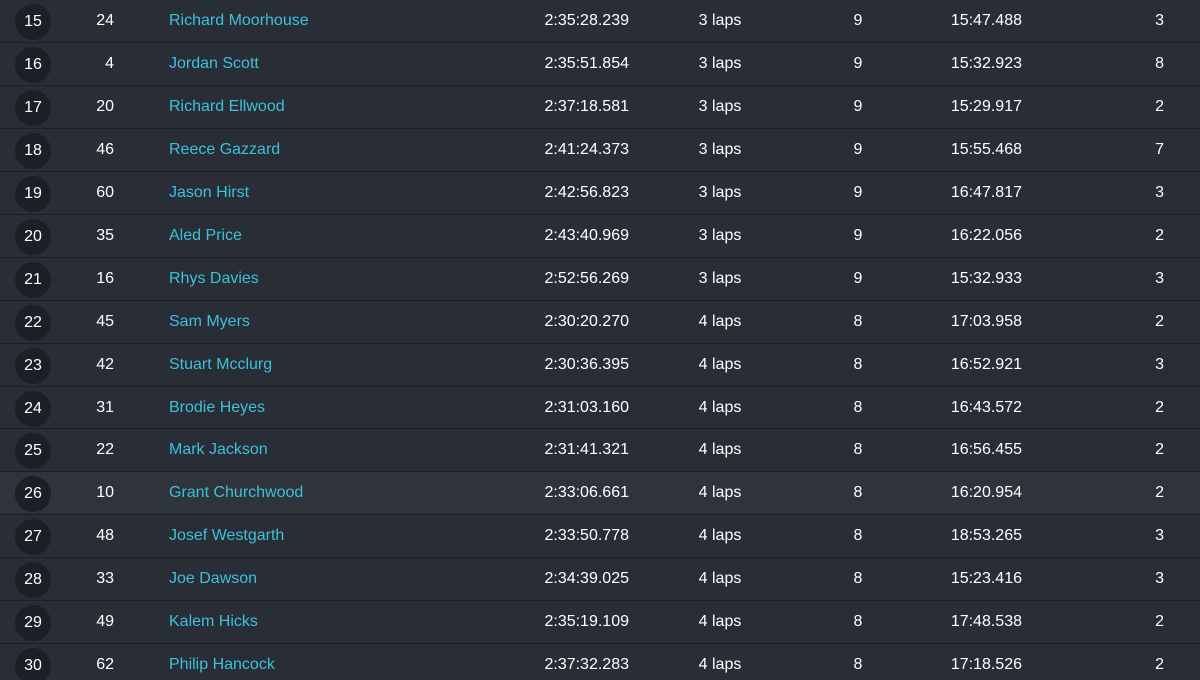 This screenshot has height=680, width=1200. What do you see at coordinates (586, 492) in the screenshot?
I see `total-time: 2:33:06.661` at bounding box center [586, 492].